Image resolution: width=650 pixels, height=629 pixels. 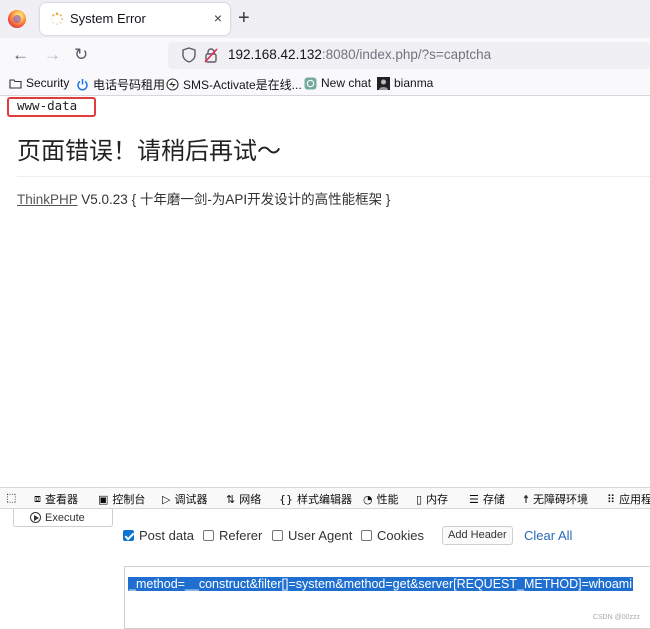 I want to click on storage-icon: ☰, so click(x=474, y=499).